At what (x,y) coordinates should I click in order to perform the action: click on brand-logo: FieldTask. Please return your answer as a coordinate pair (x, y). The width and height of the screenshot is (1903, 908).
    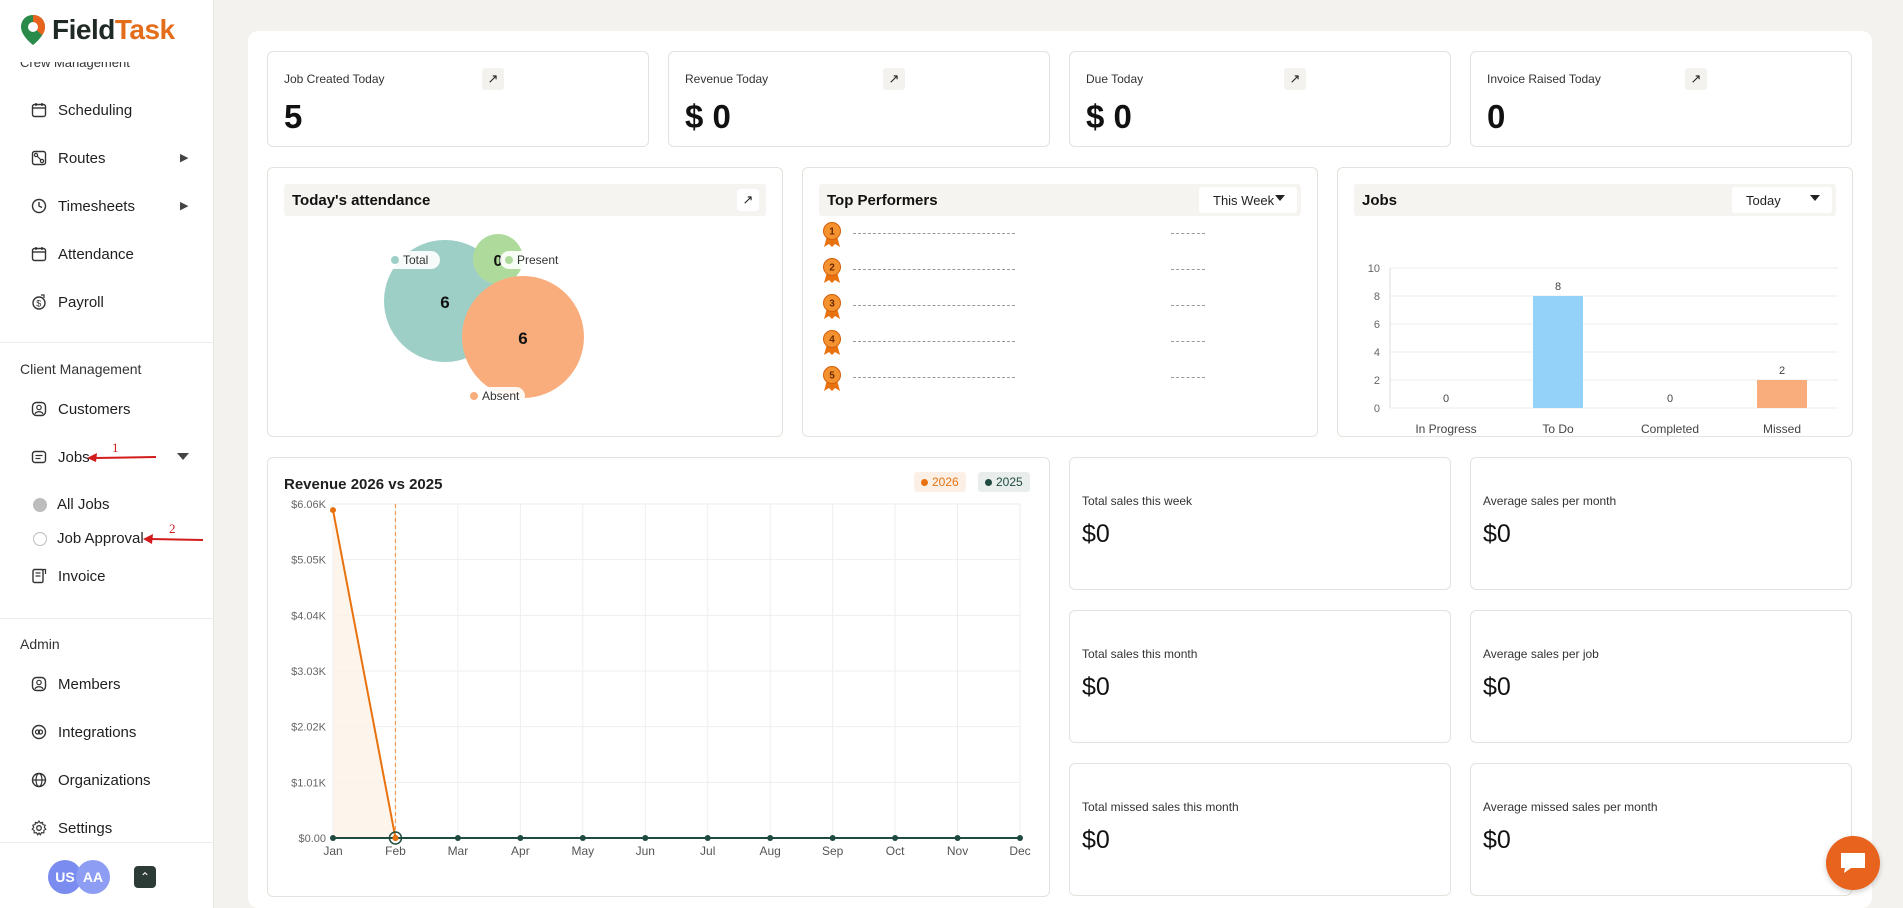
    Looking at the image, I should click on (97, 30).